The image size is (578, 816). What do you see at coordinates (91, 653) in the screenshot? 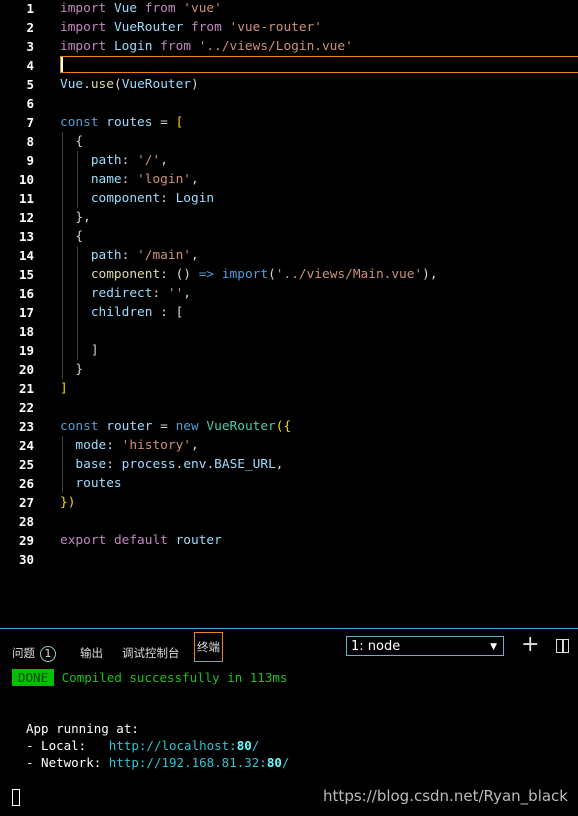
I see `tab-output: 输出` at bounding box center [91, 653].